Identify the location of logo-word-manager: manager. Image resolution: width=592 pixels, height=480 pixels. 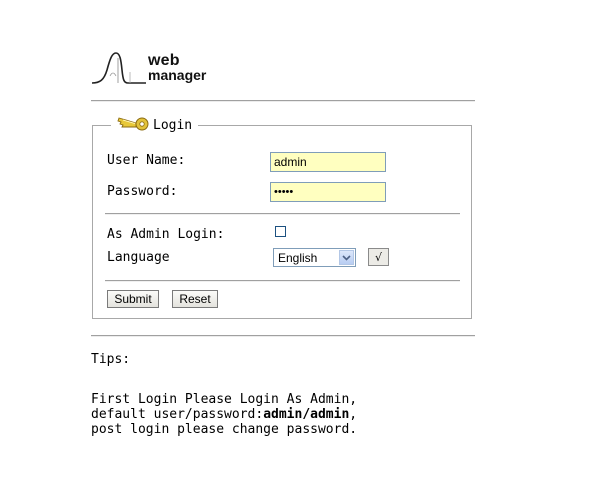
(177, 75).